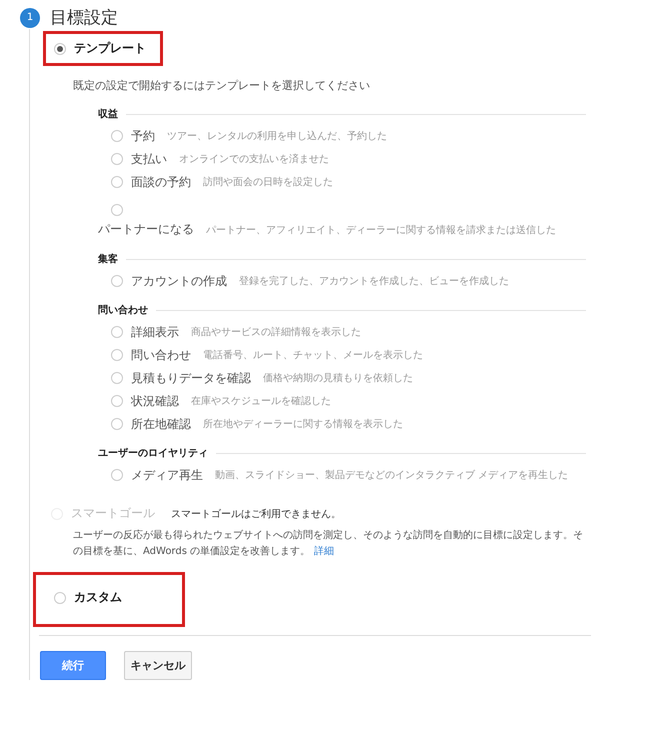 Image resolution: width=660 pixels, height=731 pixels. What do you see at coordinates (73, 665) in the screenshot?
I see `continue-button: 続行` at bounding box center [73, 665].